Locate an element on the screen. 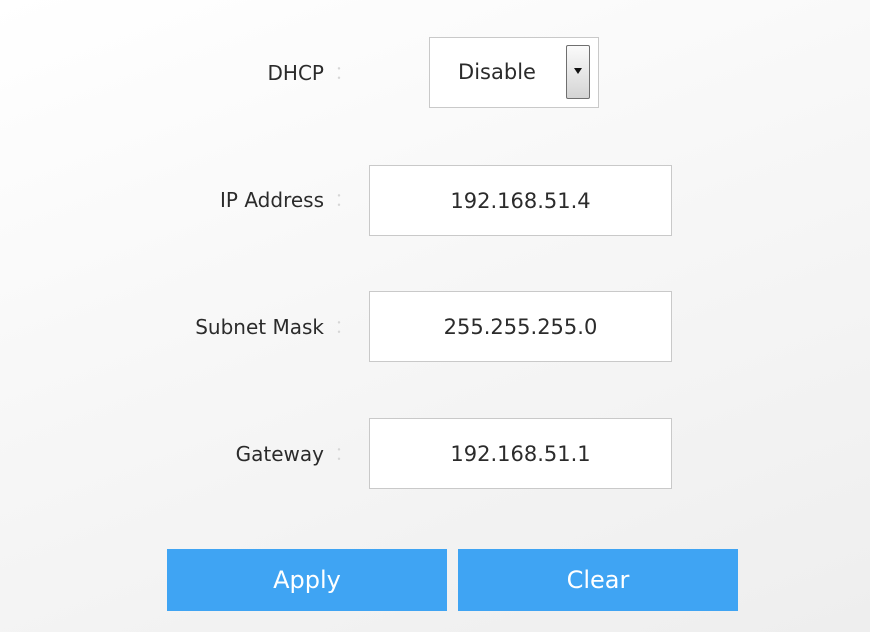  apply-button: Apply is located at coordinates (307, 580).